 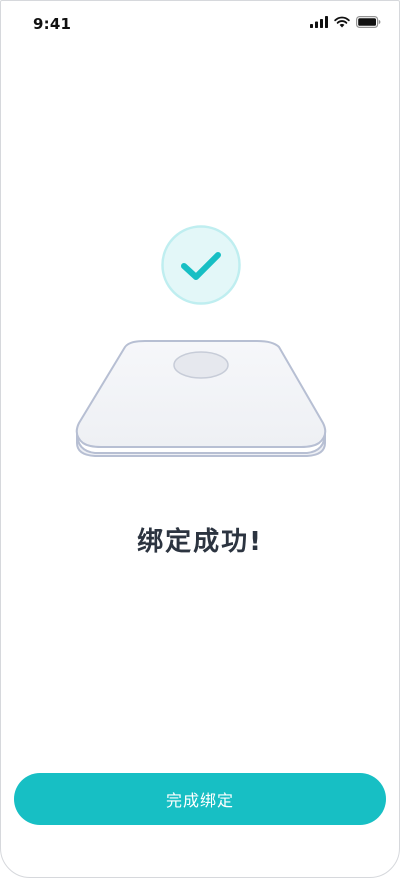 I want to click on status-icons, so click(x=345, y=22).